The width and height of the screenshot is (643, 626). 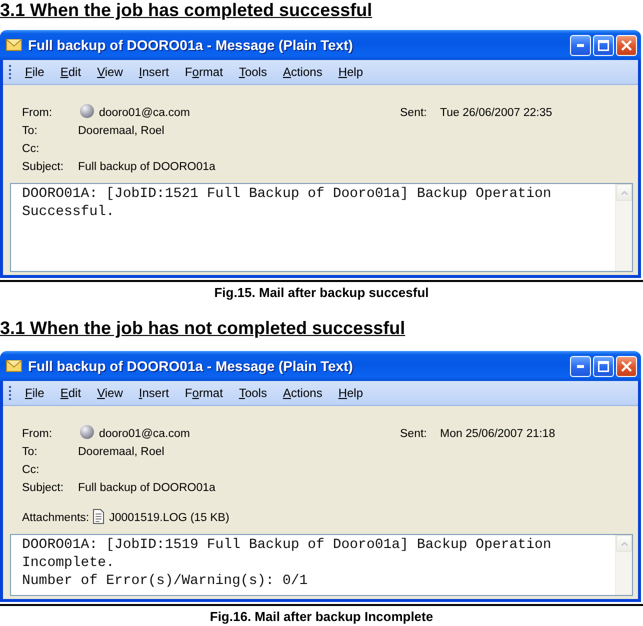 I want to click on message-body: DOORO01A: [JobID:1521 Full Backup of Dooro01a] Backup Operation Successful., so click(x=321, y=227).